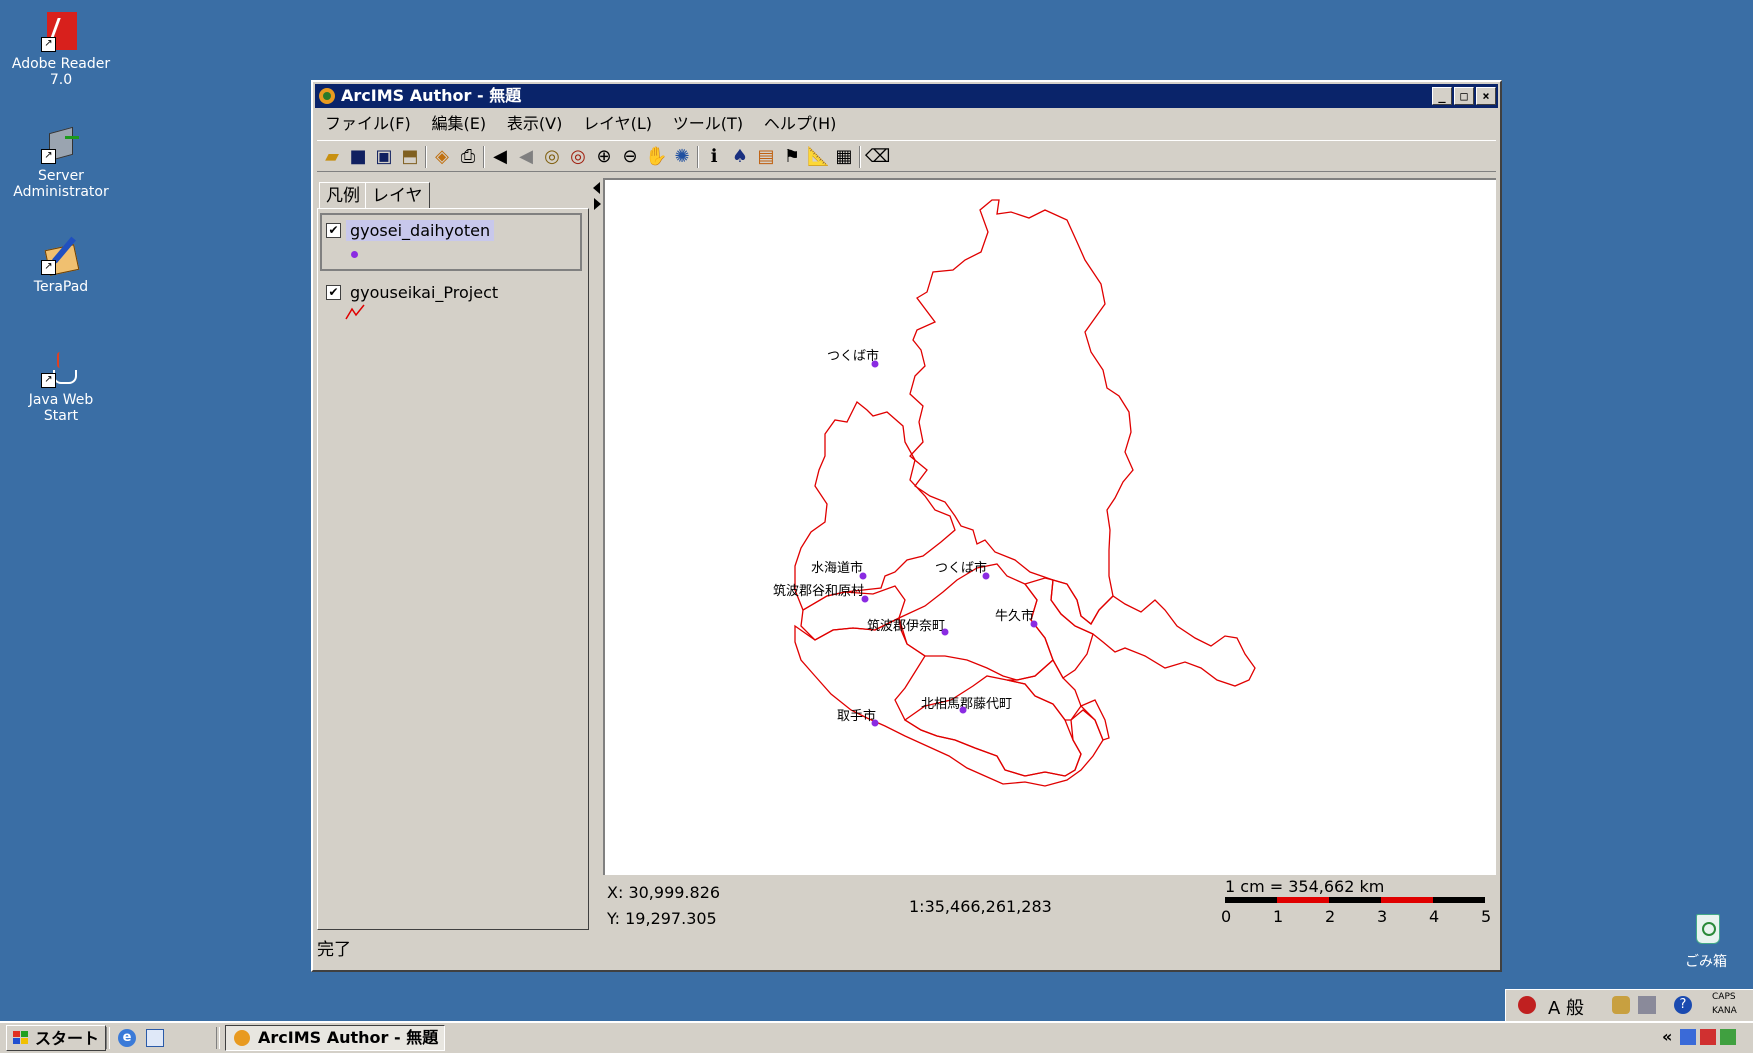 This screenshot has width=1753, height=1053. I want to click on save-icon: ■, so click(358, 157).